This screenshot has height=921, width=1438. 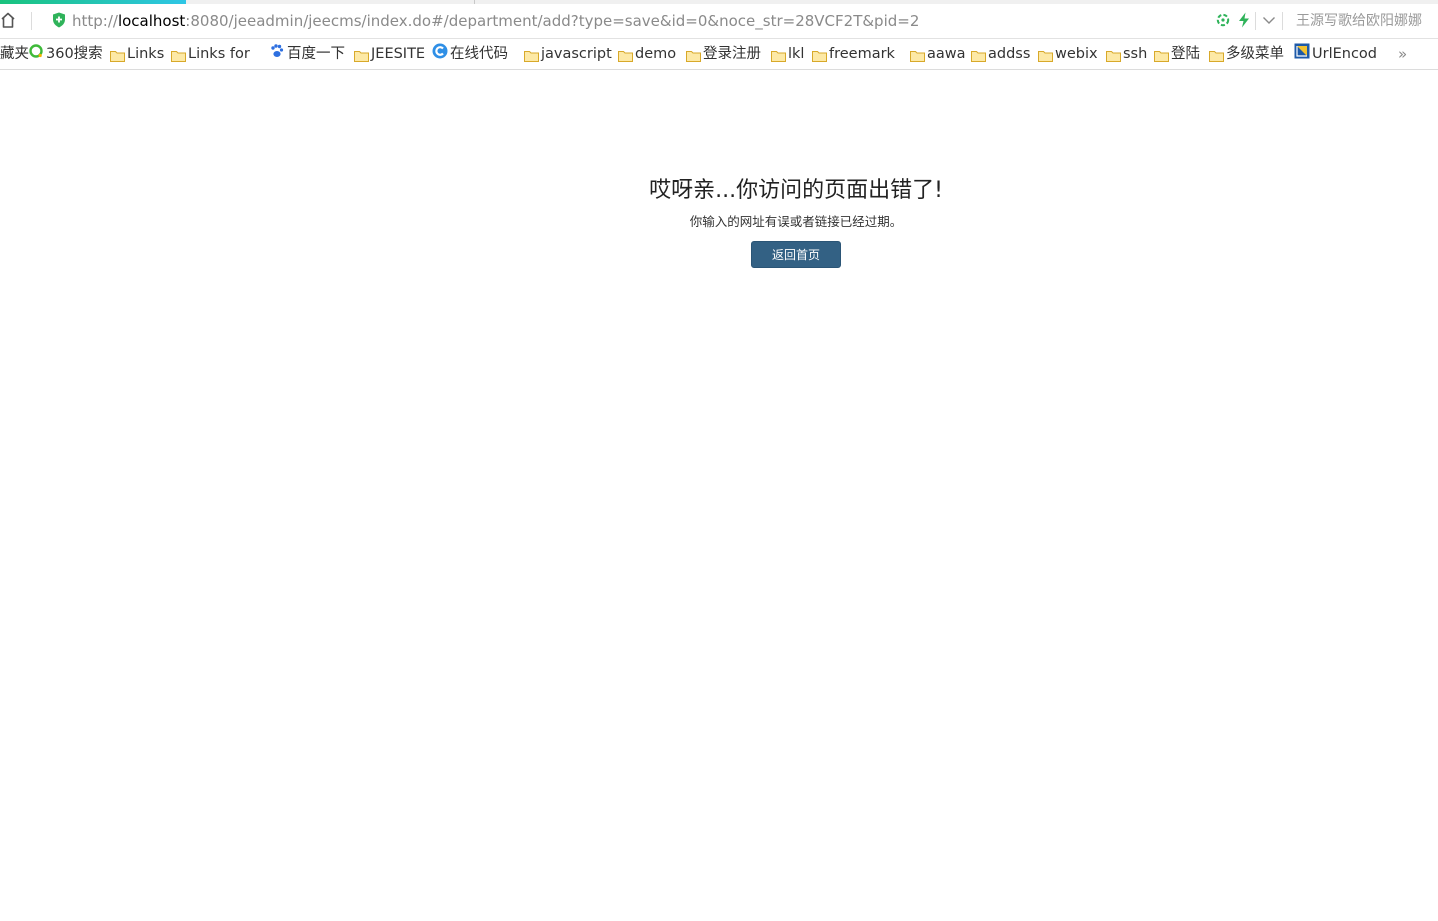 What do you see at coordinates (796, 254) in the screenshot?
I see `return-home-button: 返回首页` at bounding box center [796, 254].